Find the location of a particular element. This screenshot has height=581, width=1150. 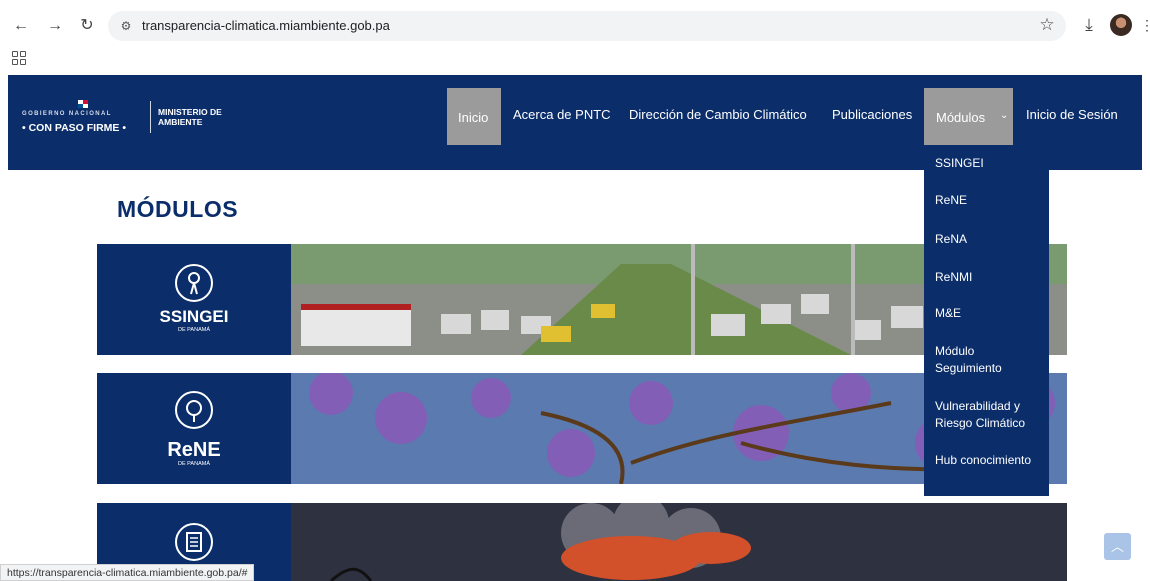

chevron-down-icon: ⌄ is located at coordinates (1004, 115).